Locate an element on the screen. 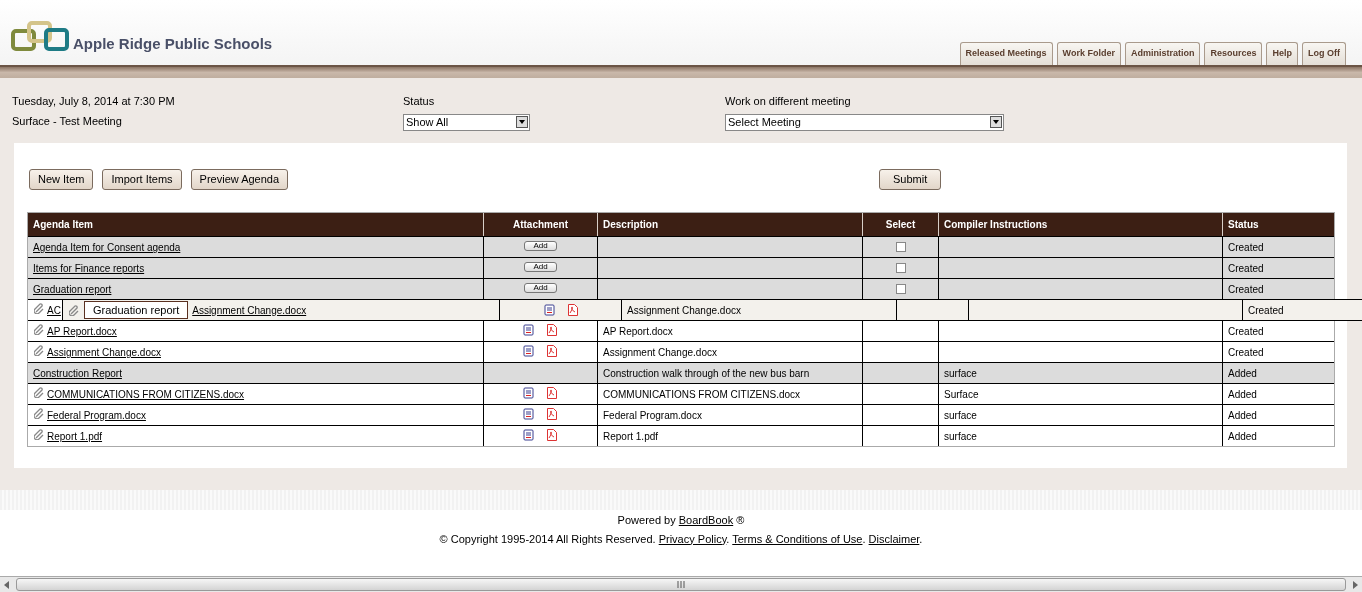 This screenshot has width=1362, height=592. grip-icon is located at coordinates (681, 584).